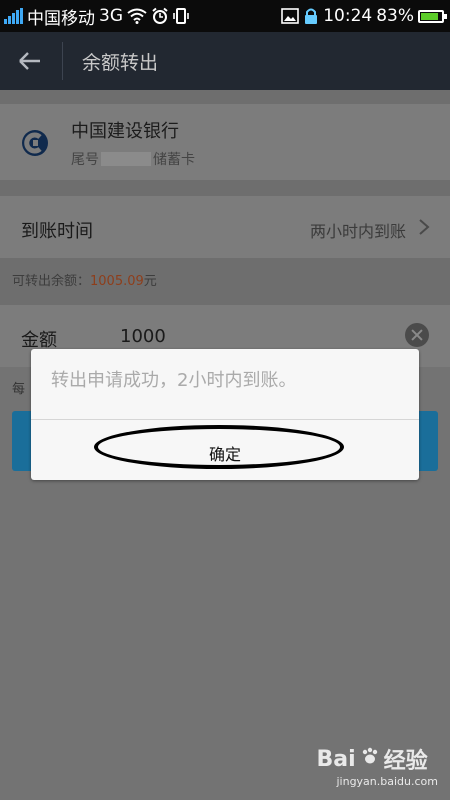 The image size is (450, 800). I want to click on clock-label: 10:24, so click(348, 16).